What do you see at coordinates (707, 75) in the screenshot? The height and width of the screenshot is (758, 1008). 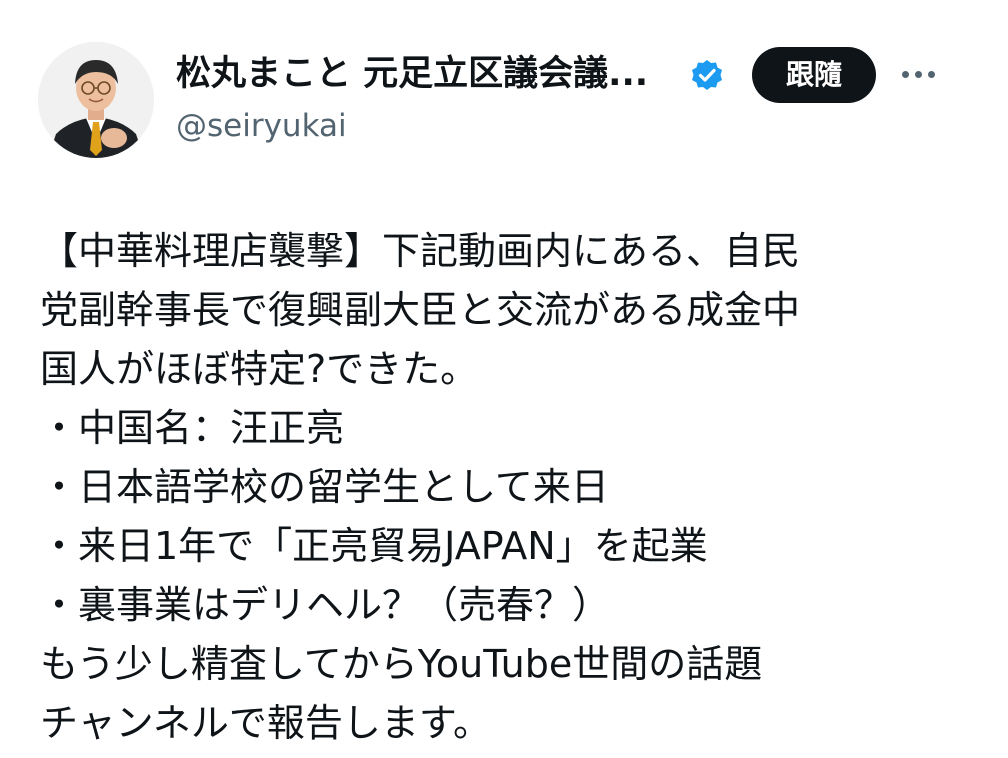 I see `verified-badge-icon` at bounding box center [707, 75].